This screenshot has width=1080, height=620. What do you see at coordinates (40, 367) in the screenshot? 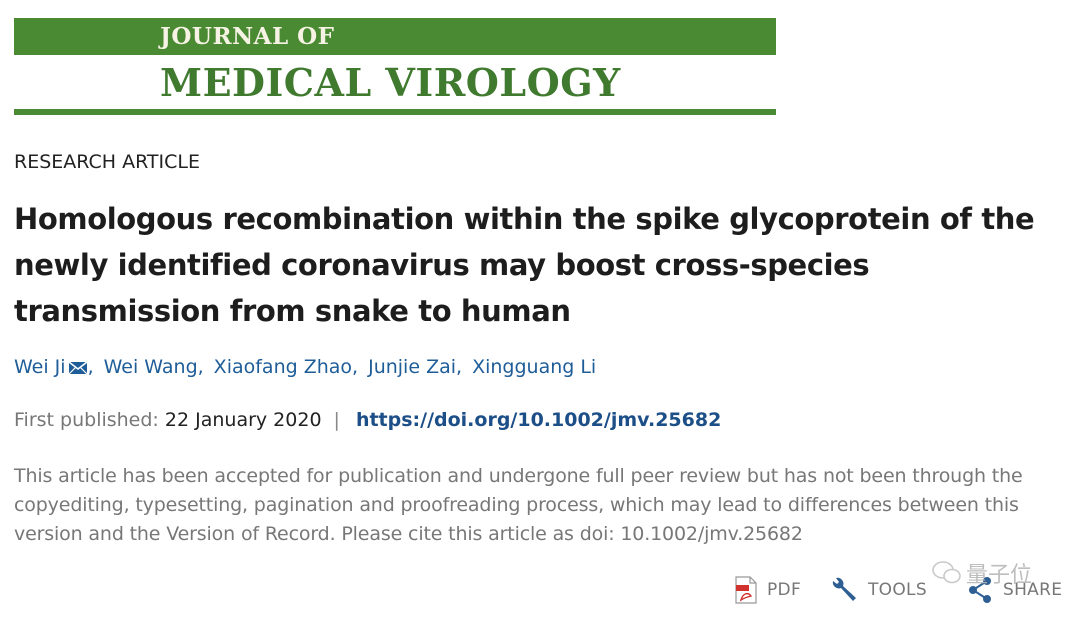
I see `author-link-wei-ji: Wei Ji` at bounding box center [40, 367].